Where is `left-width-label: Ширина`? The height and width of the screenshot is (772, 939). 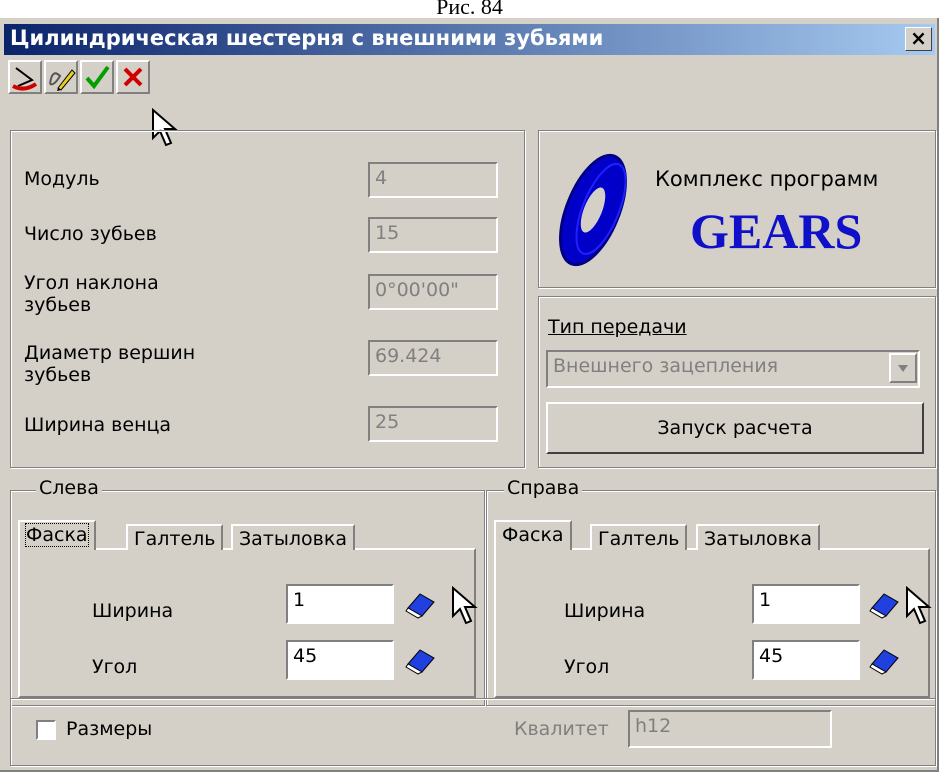 left-width-label: Ширина is located at coordinates (133, 611).